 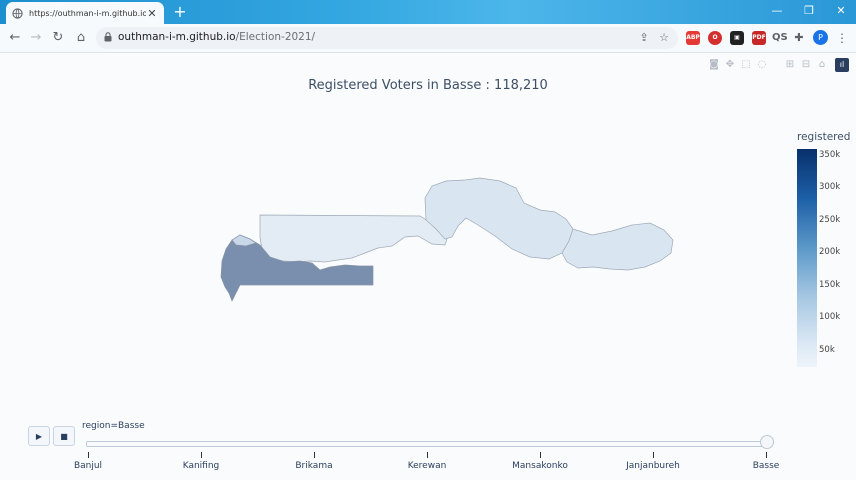 What do you see at coordinates (81, 38) in the screenshot?
I see `home-icon: ⌂` at bounding box center [81, 38].